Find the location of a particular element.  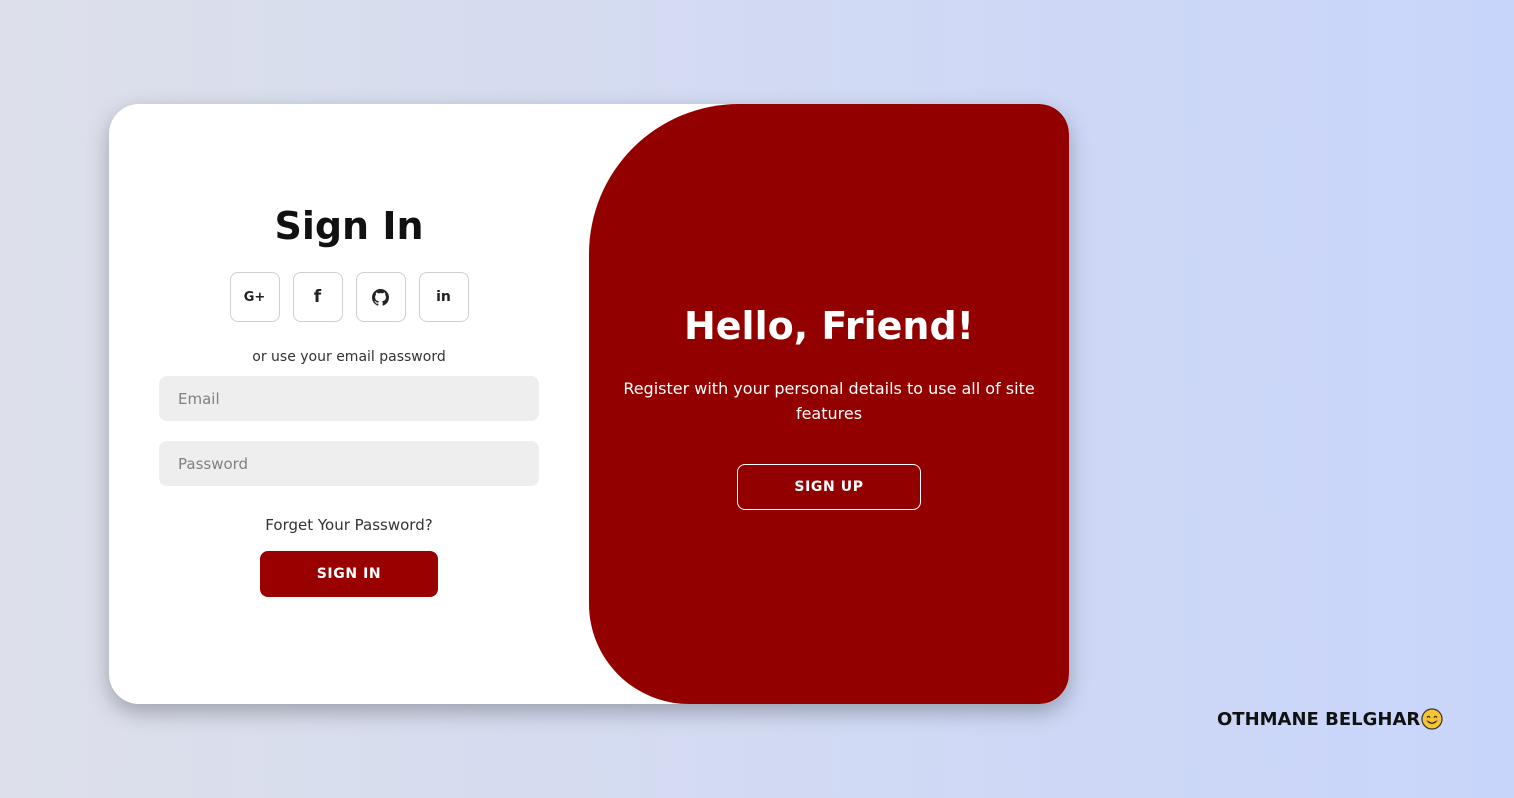

google-plus-button: G+ is located at coordinates (254, 297).